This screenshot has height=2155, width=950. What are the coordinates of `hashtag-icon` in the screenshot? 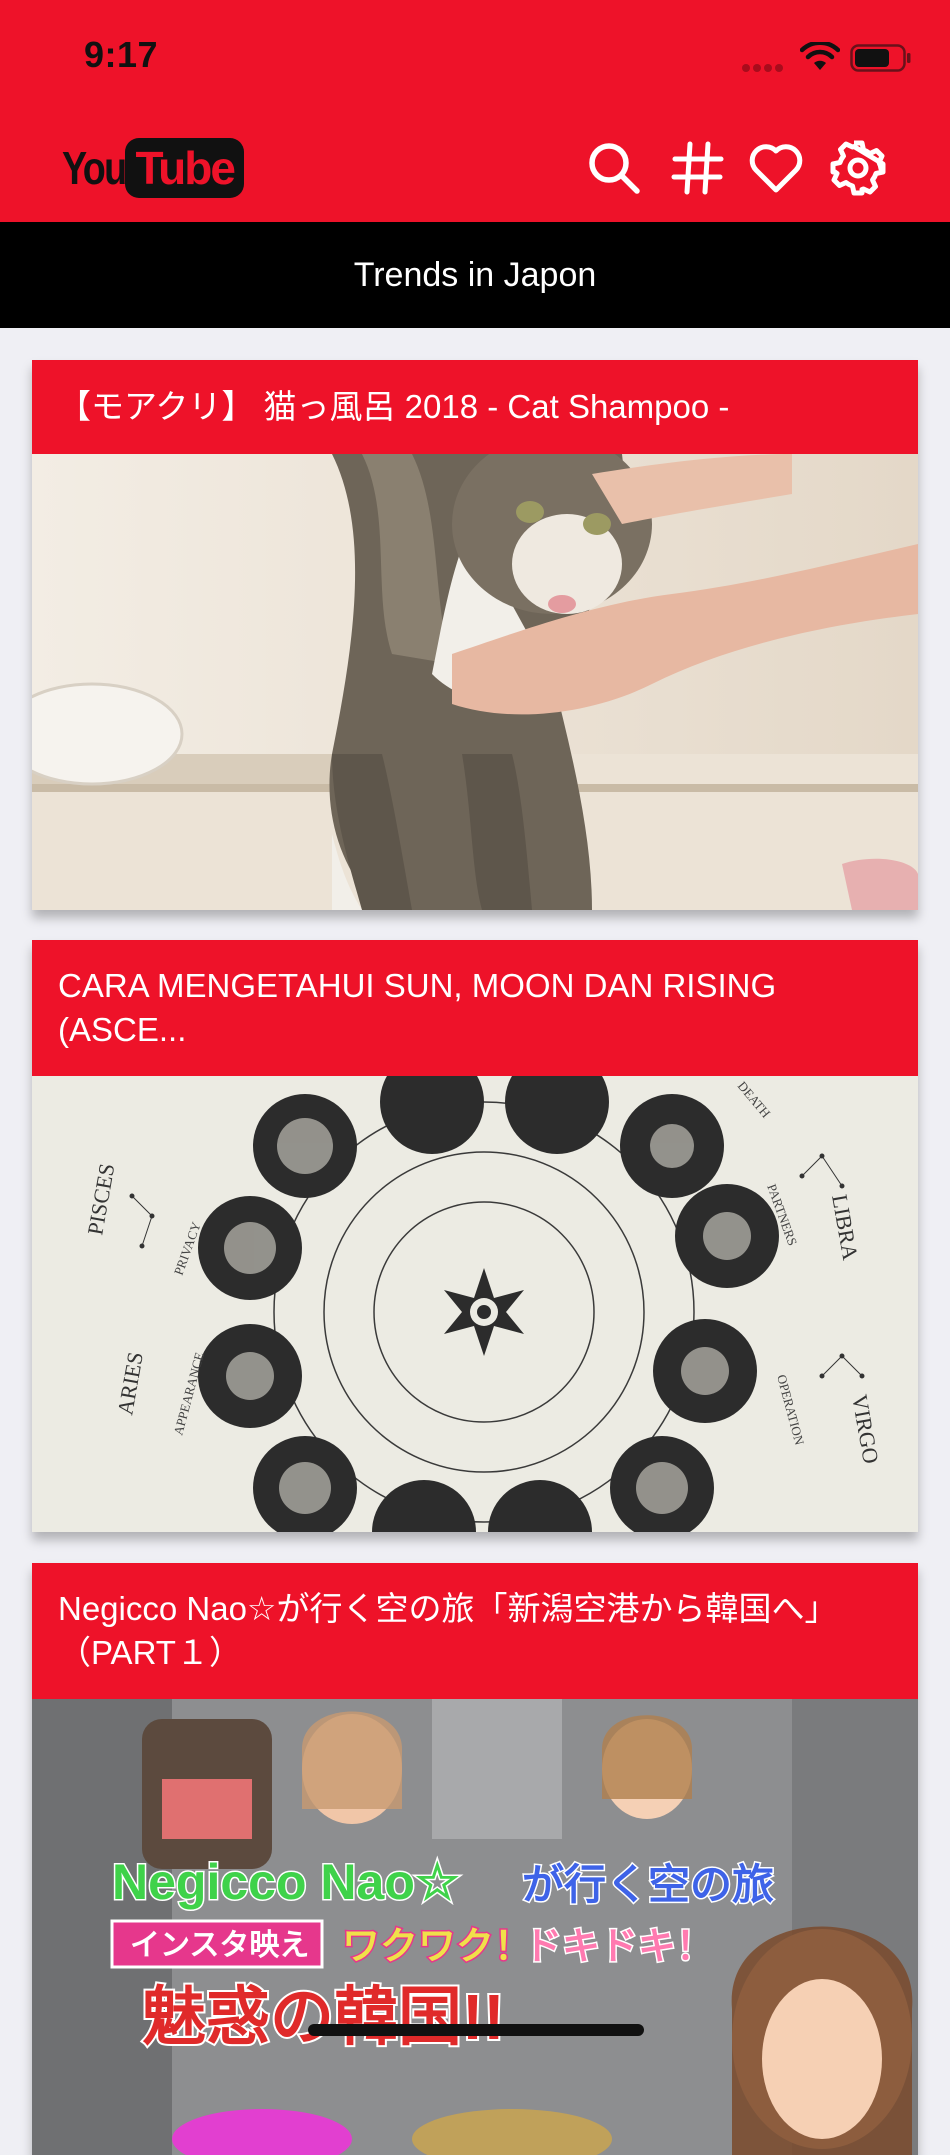 It's located at (698, 168).